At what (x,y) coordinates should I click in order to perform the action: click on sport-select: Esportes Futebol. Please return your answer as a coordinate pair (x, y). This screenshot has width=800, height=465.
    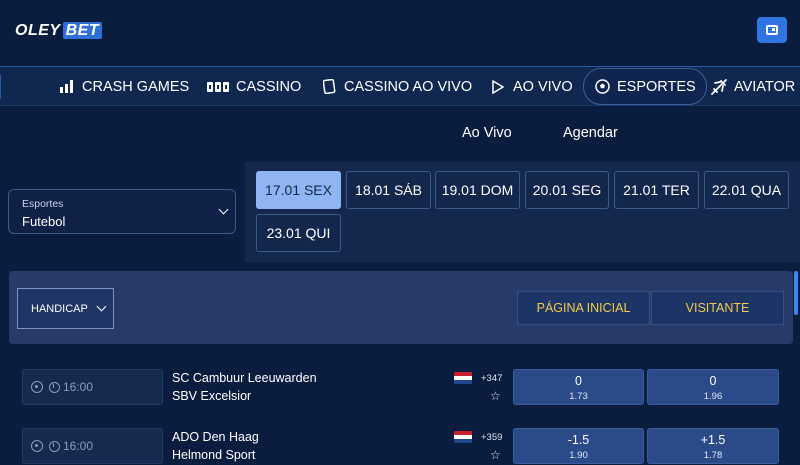
    Looking at the image, I should click on (122, 211).